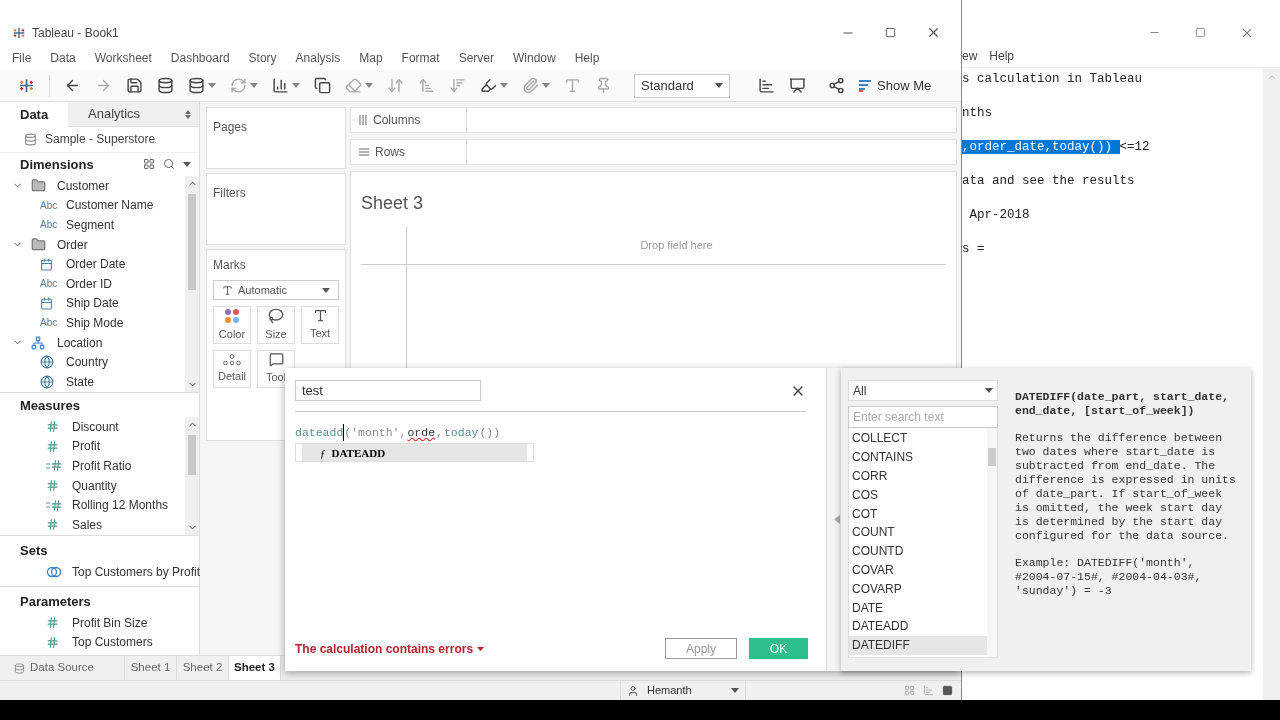 The height and width of the screenshot is (720, 1280). Describe the element at coordinates (476, 57) in the screenshot. I see `menu-item: Server` at that location.